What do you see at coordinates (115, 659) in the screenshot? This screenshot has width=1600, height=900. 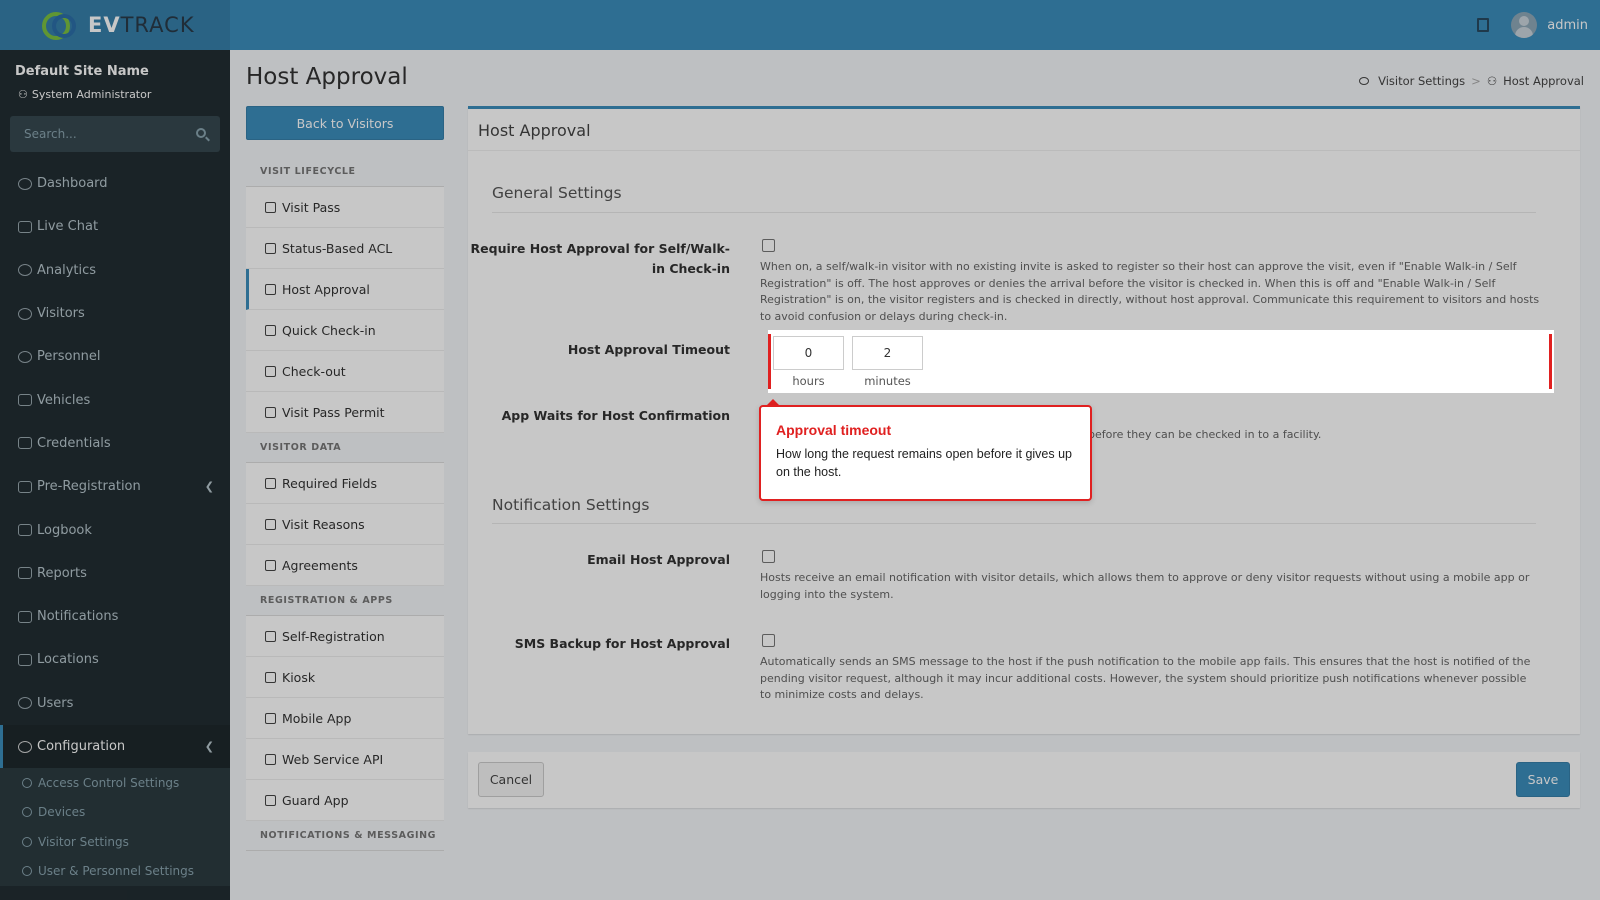 I see `sidebar-item-locations: Locations` at bounding box center [115, 659].